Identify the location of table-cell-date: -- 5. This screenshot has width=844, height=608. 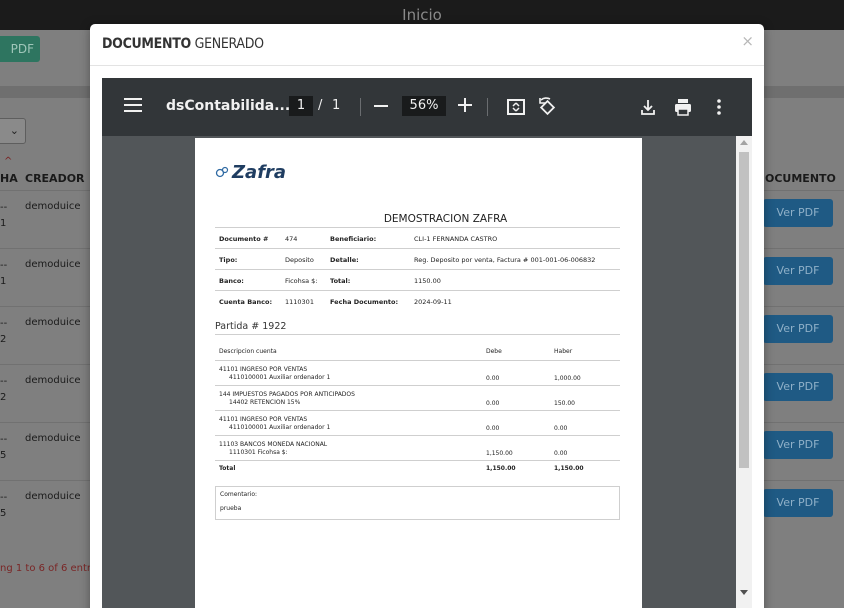
(4, 447).